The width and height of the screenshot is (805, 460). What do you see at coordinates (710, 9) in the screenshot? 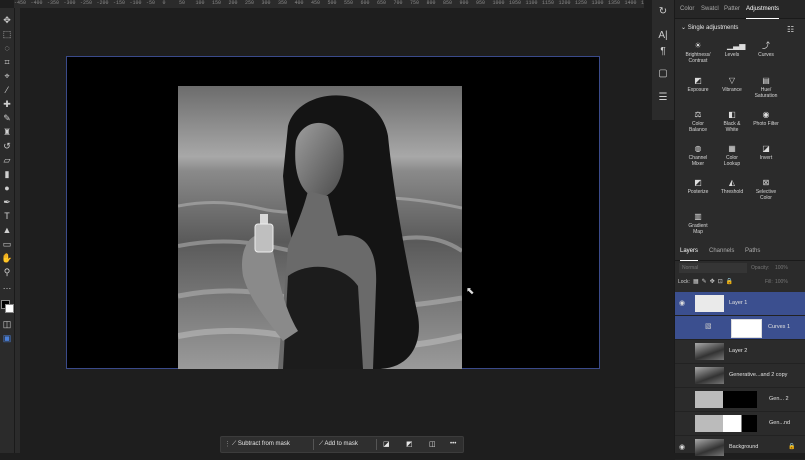
I see `tab-swatches: Swatcl` at bounding box center [710, 9].